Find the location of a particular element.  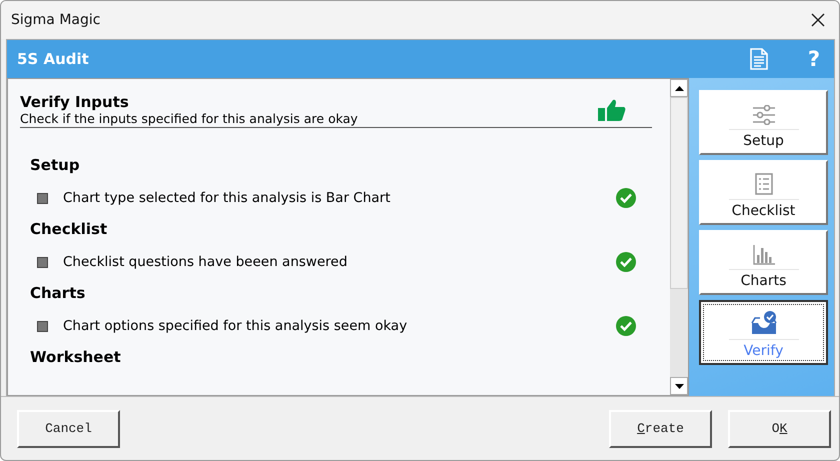

section-heading: Charts is located at coordinates (58, 293).